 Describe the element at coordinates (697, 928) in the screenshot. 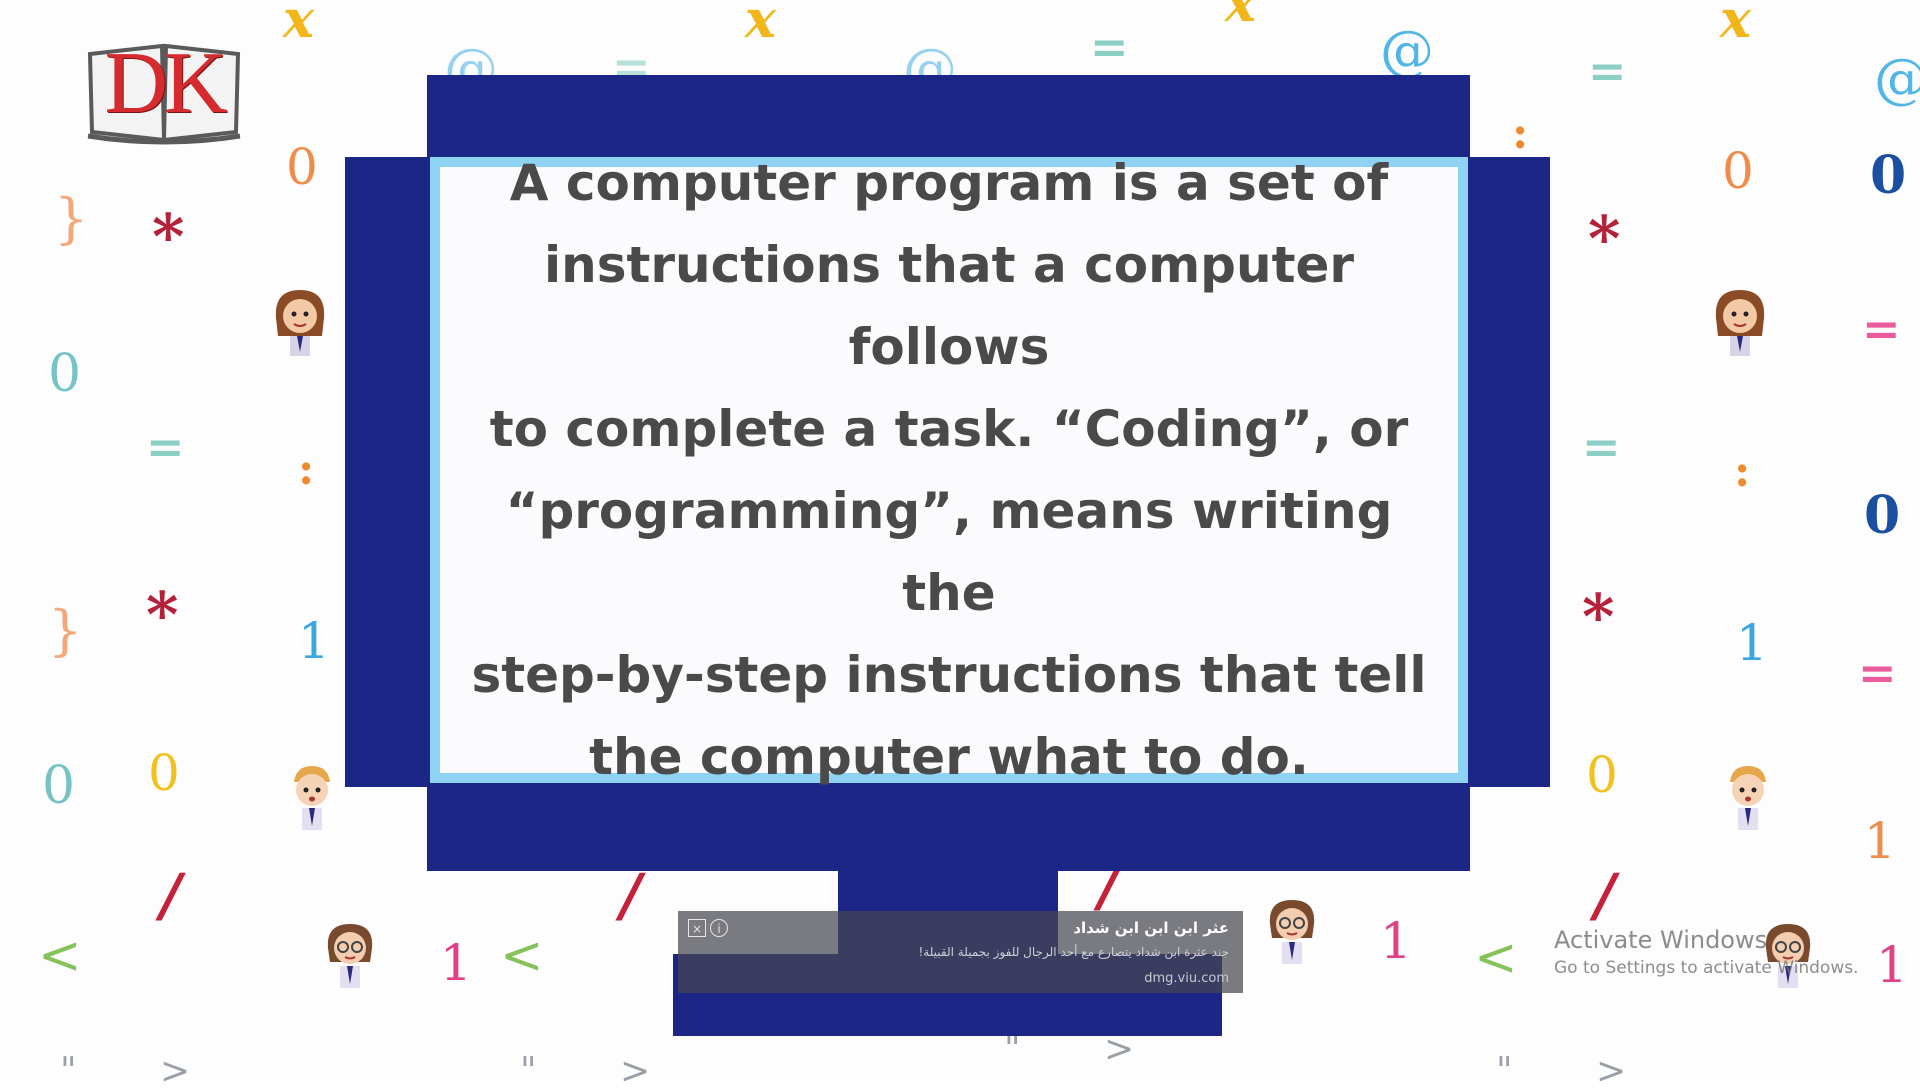

I see `close-icon: ×` at that location.